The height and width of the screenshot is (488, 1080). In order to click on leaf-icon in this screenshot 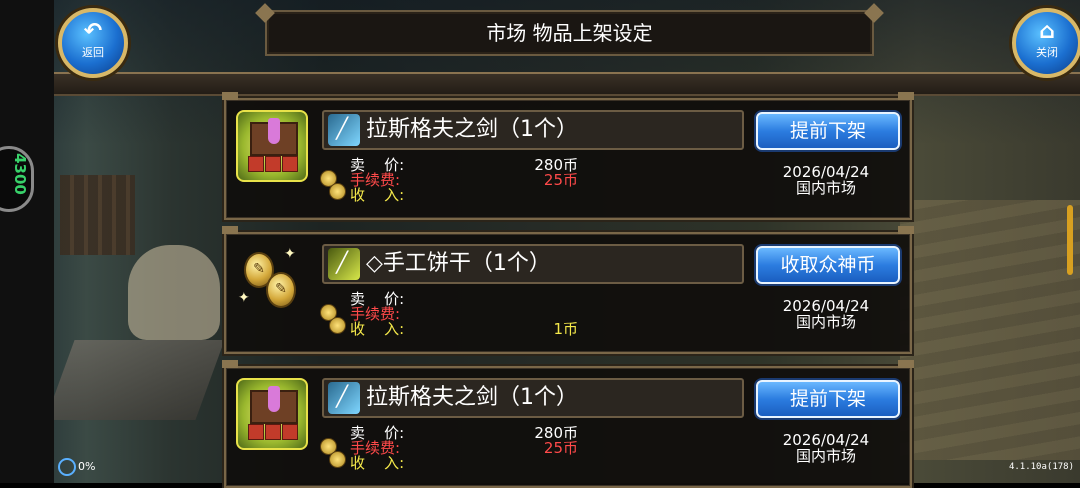, I will do `click(344, 264)`.